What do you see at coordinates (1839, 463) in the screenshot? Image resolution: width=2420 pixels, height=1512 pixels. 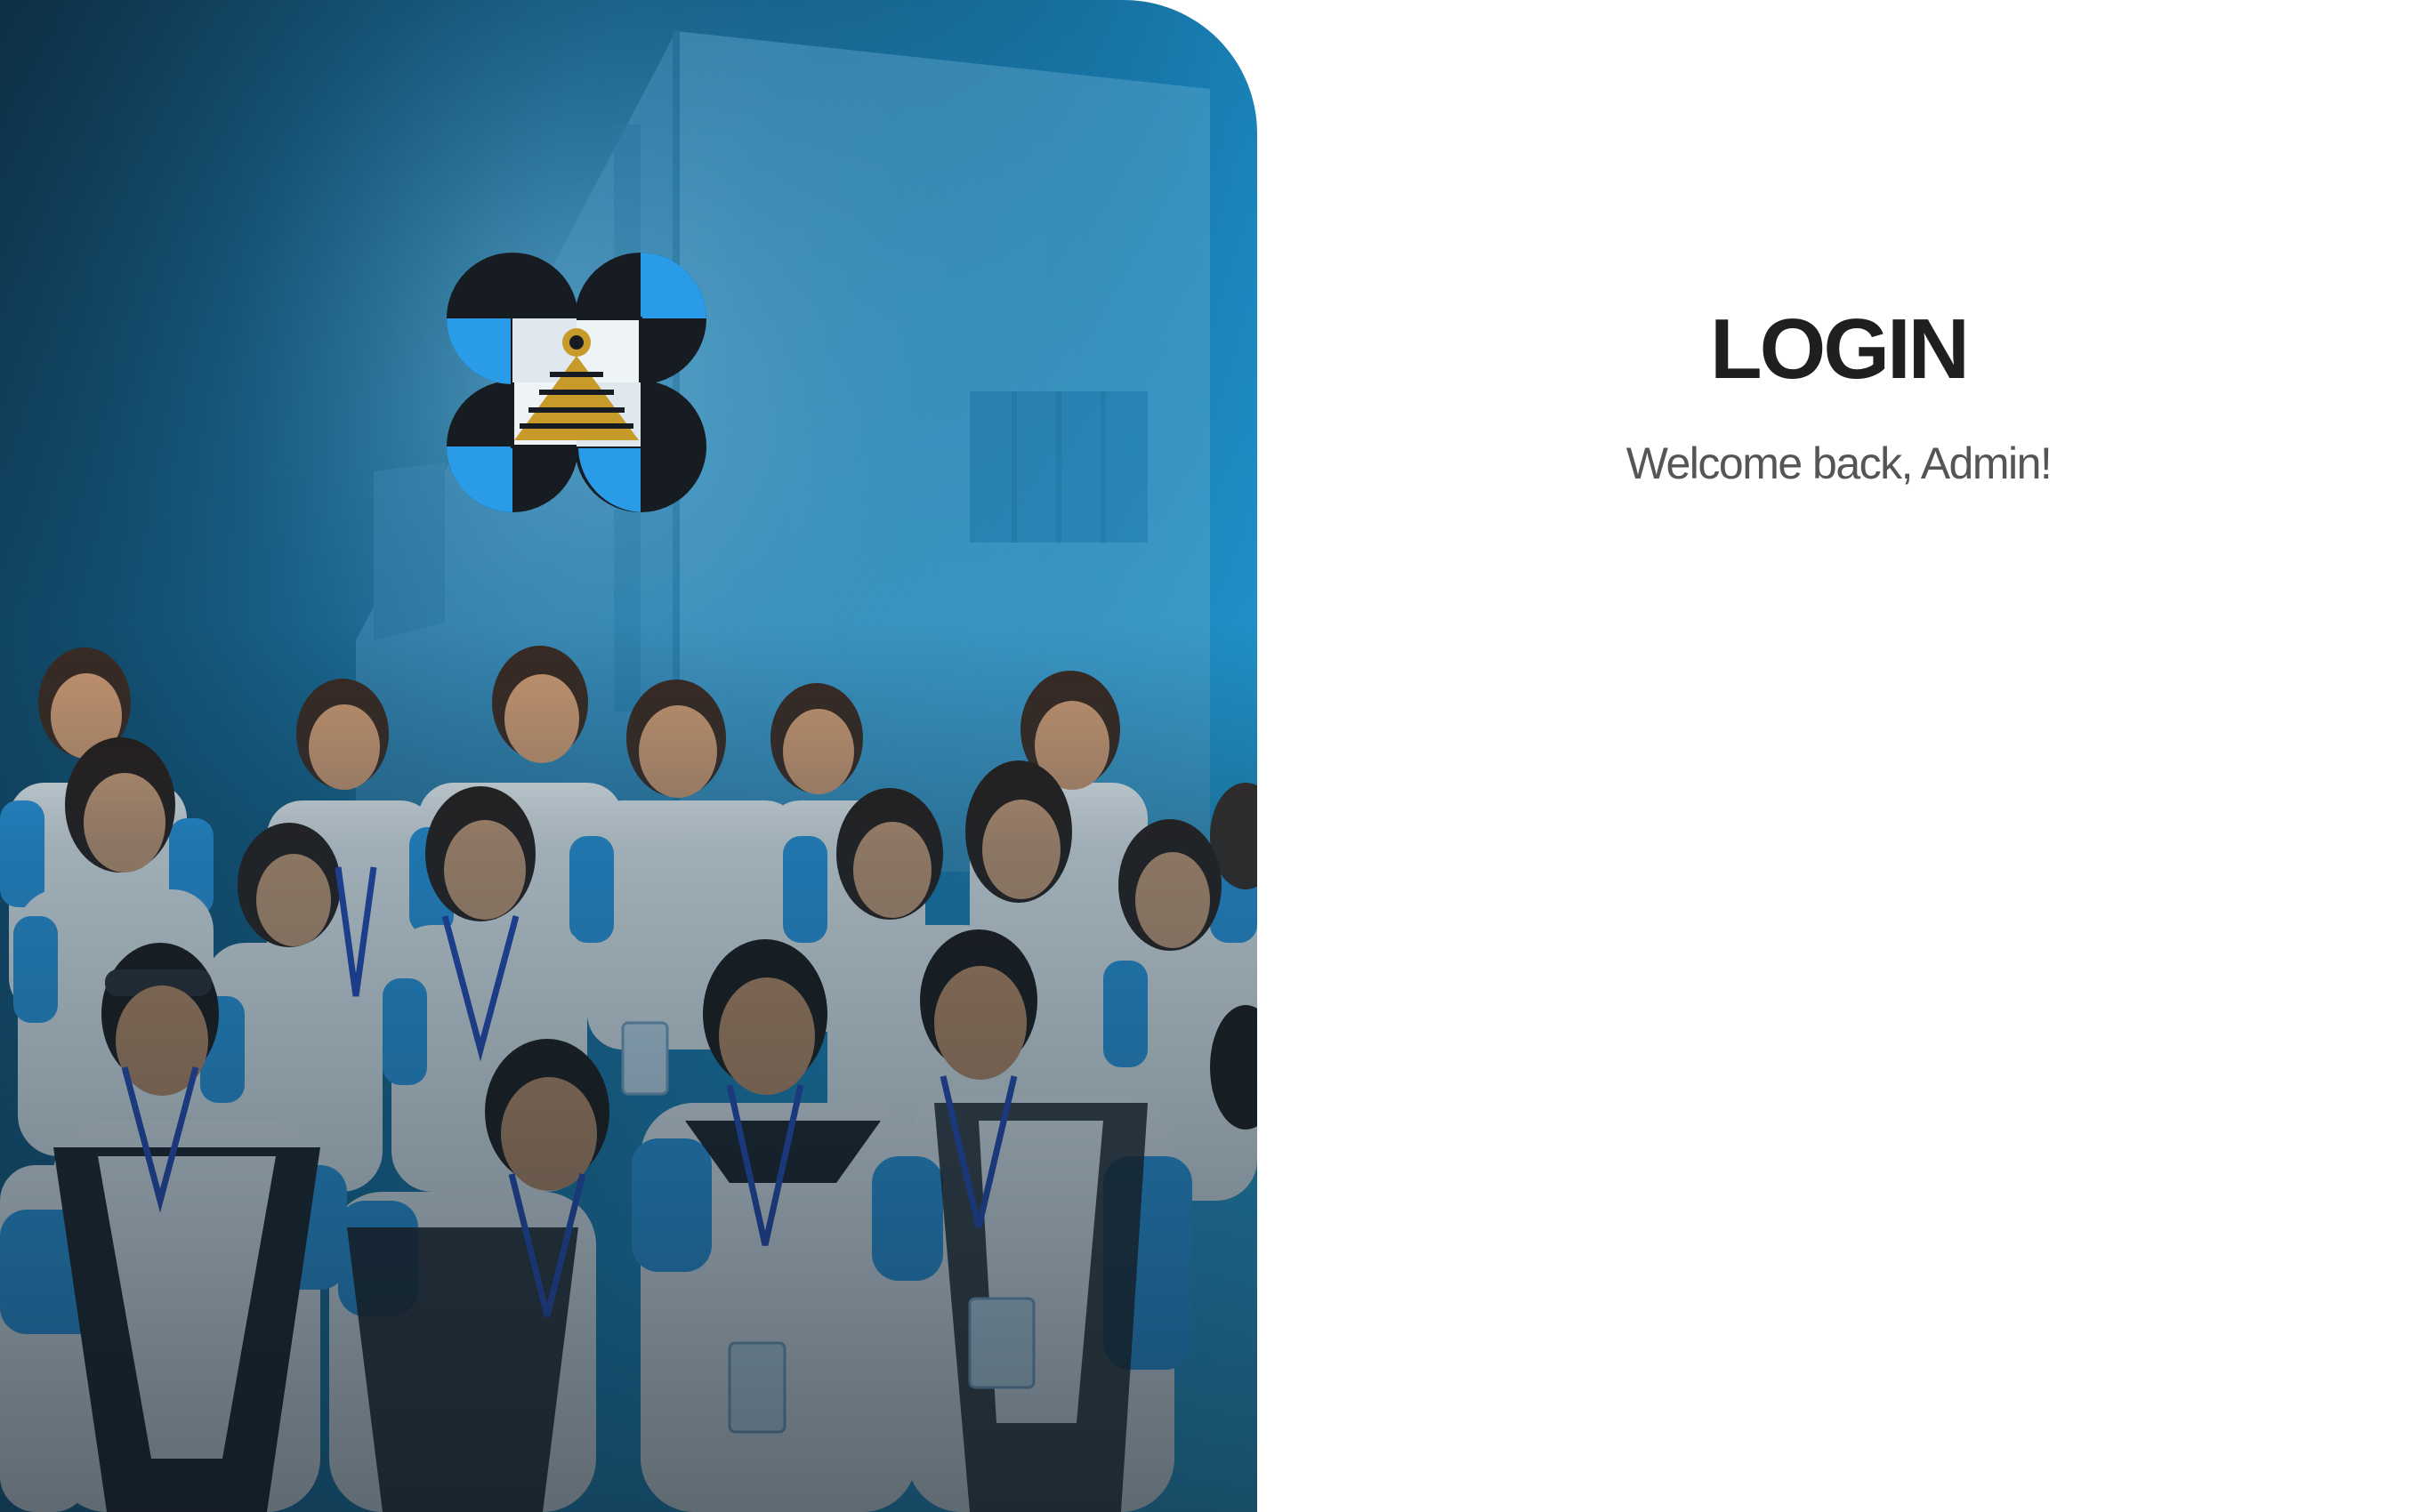 I see `welcome-message: Welcome back, Admin!` at bounding box center [1839, 463].